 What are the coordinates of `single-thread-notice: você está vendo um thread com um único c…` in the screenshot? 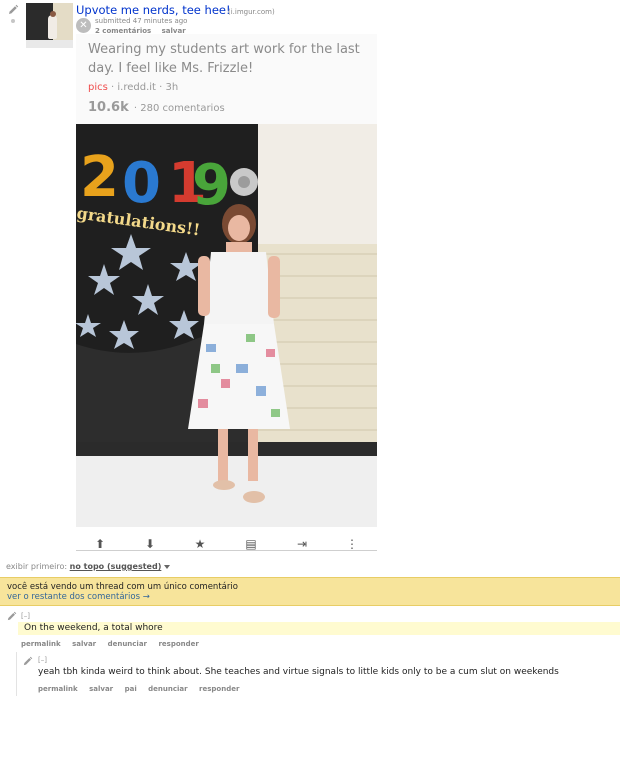 It's located at (310, 591).